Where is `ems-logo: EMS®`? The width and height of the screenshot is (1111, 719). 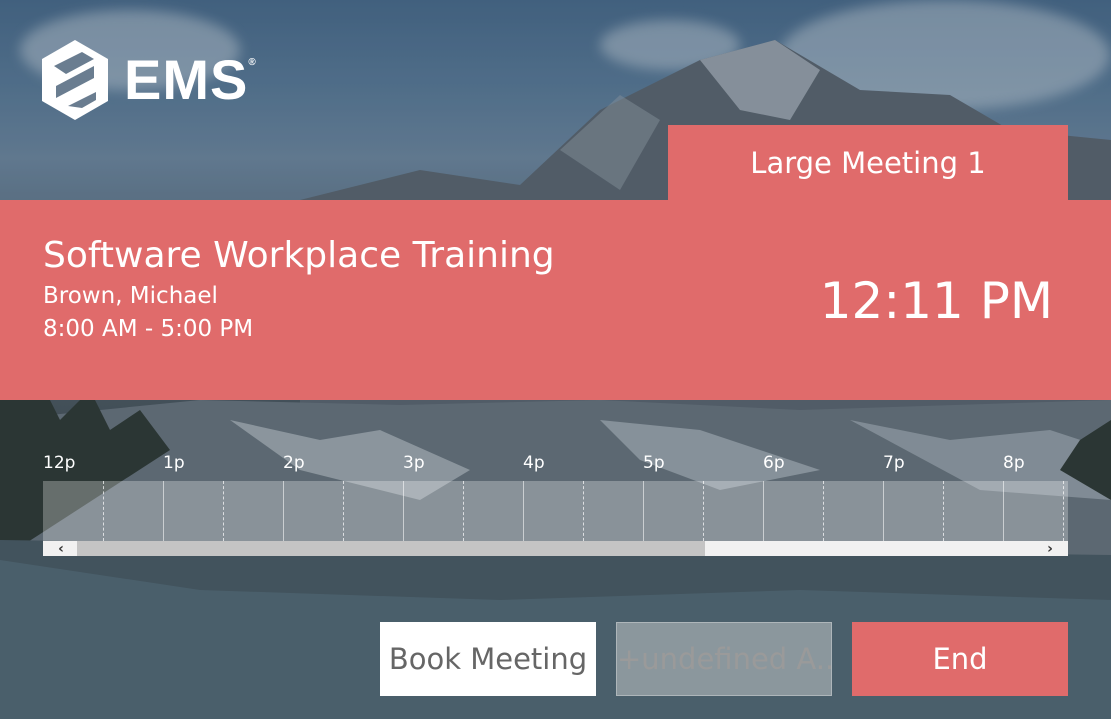 ems-logo: EMS® is located at coordinates (149, 80).